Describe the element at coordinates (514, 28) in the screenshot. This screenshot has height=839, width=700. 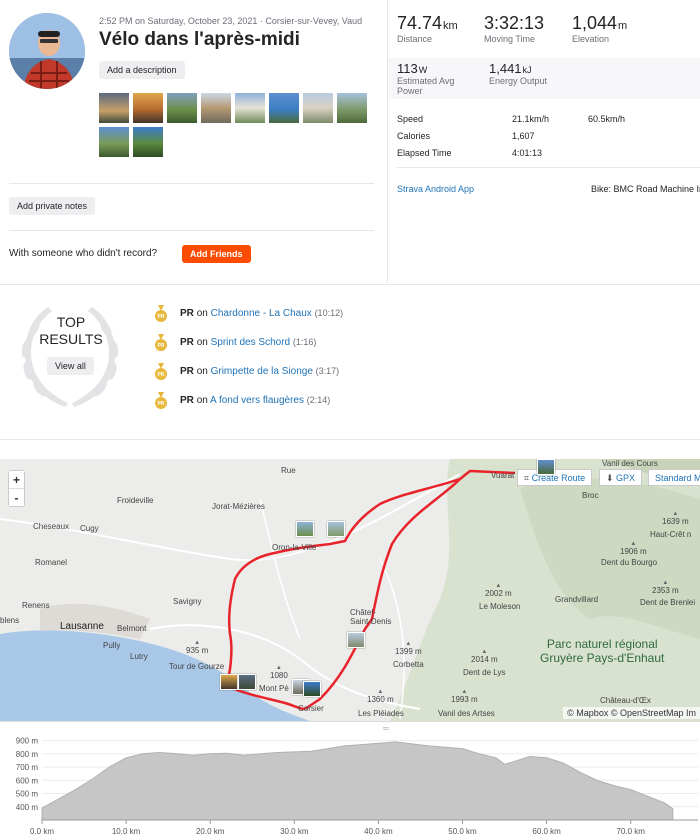
I see `stat-moving-time: 3:32:13 Moving Time` at that location.